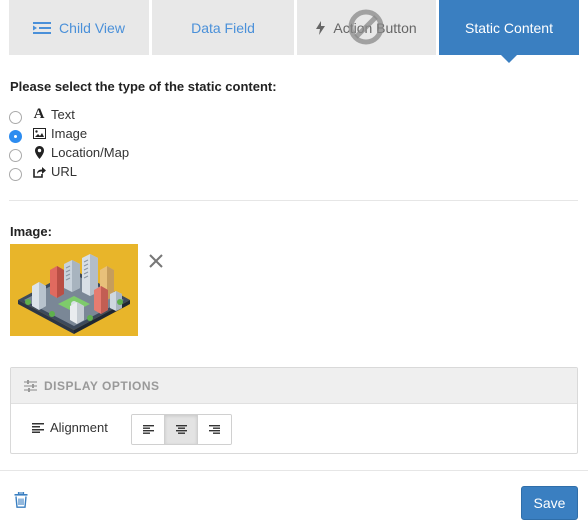 The image size is (588, 530). Describe the element at coordinates (375, 27) in the screenshot. I see `tab-label: Action Button` at that location.